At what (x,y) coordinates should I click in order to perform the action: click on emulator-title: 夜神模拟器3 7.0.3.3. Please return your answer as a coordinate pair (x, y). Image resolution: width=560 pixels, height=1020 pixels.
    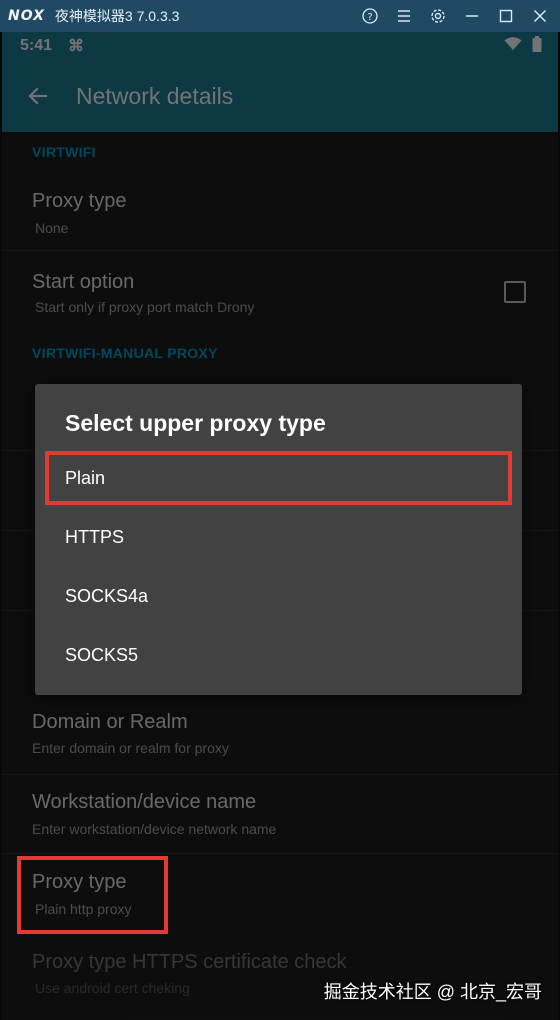
    Looking at the image, I should click on (117, 16).